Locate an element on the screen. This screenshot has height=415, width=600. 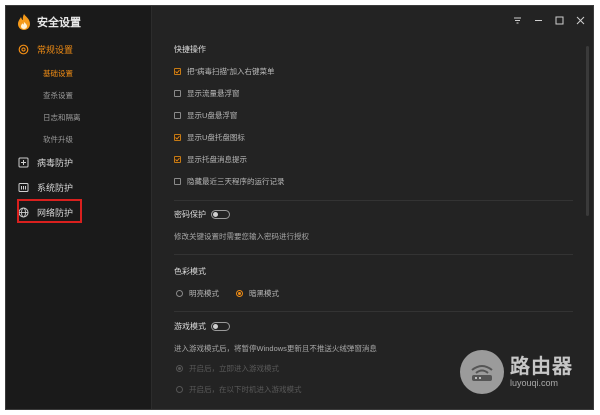
password-protection-row: 密码保护 is located at coordinates (202, 214).